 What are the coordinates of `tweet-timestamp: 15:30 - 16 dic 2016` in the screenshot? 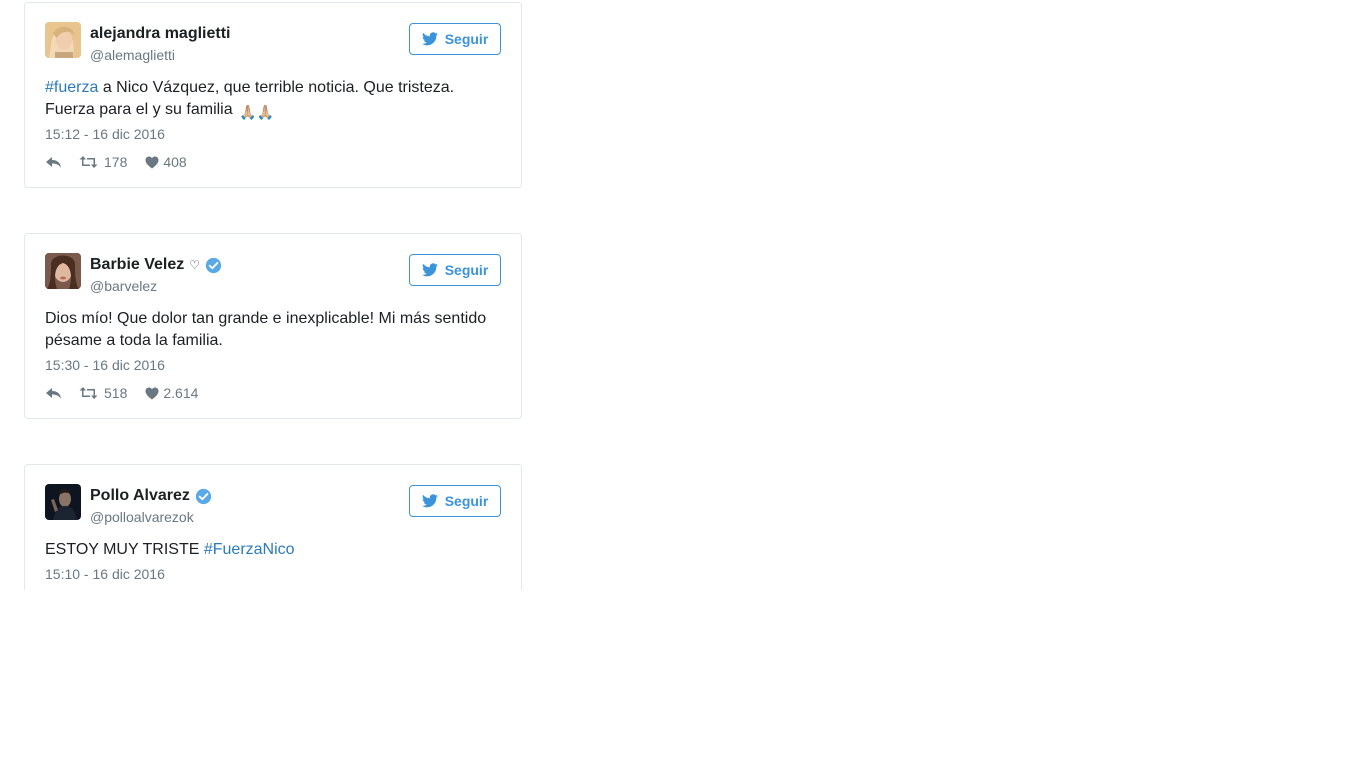 It's located at (105, 365).